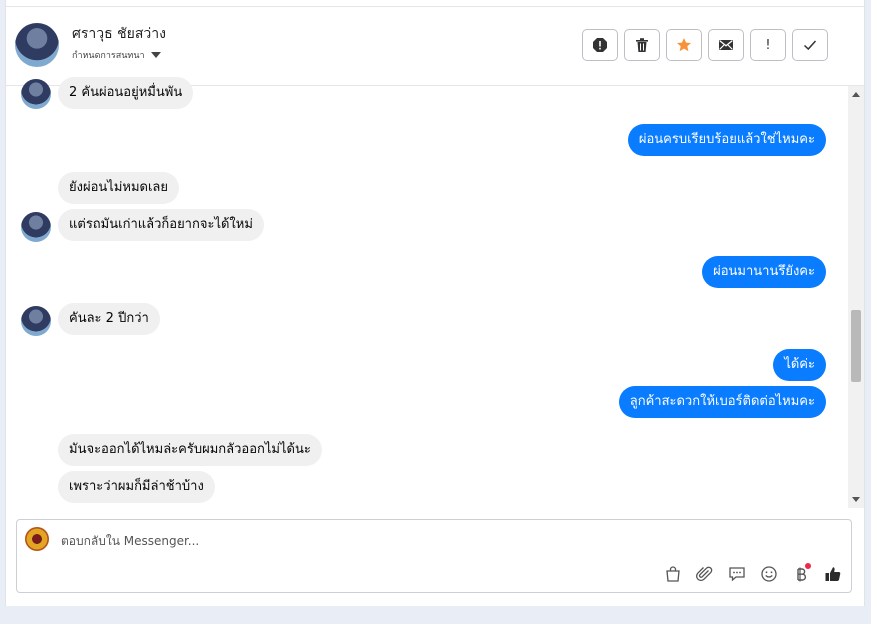 This screenshot has width=871, height=624. I want to click on mail-icon, so click(726, 45).